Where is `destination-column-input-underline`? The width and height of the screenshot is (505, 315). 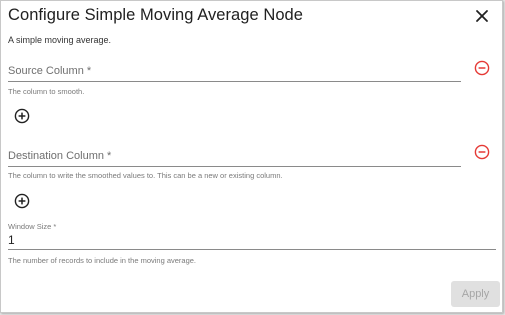 destination-column-input-underline is located at coordinates (234, 166).